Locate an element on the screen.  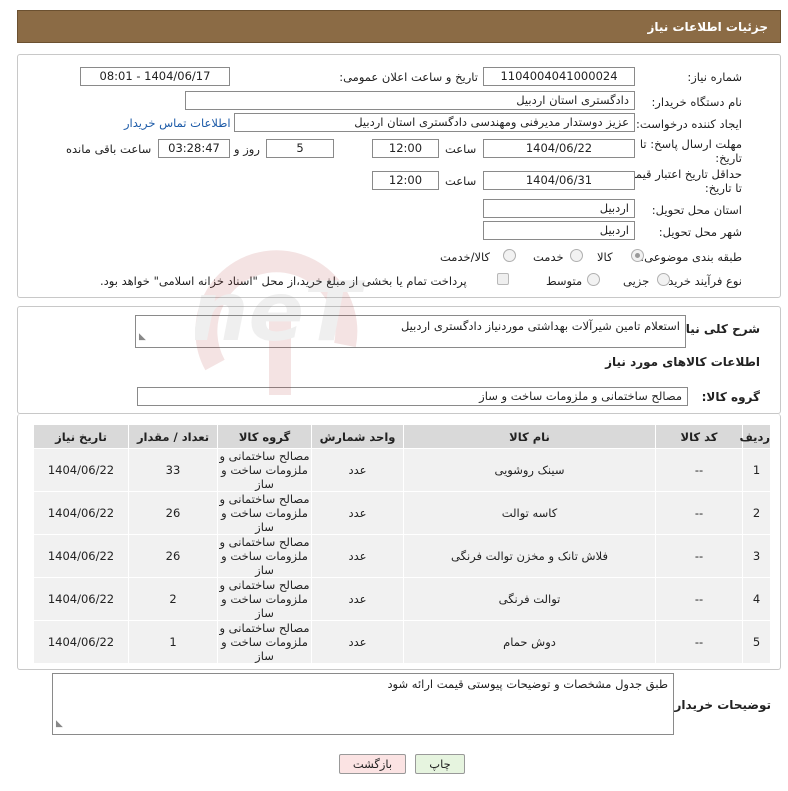
validity-date-field: 1404/06/31 is located at coordinates (559, 180).